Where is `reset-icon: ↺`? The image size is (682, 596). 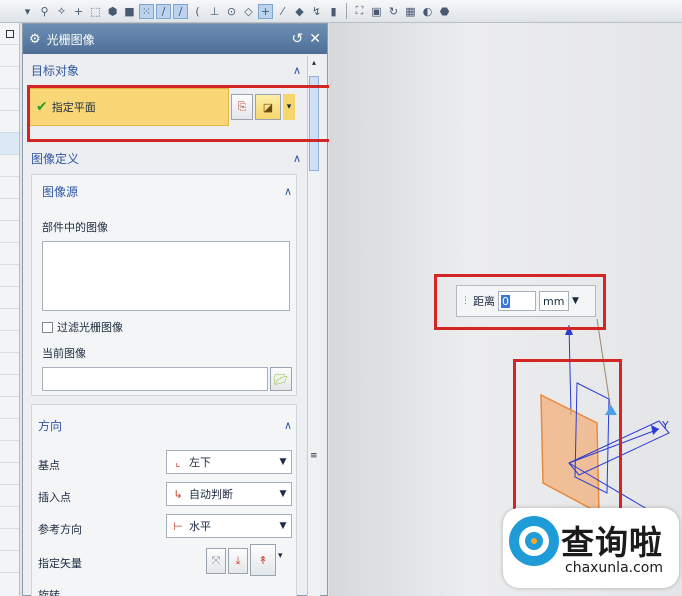 reset-icon: ↺ is located at coordinates (298, 39).